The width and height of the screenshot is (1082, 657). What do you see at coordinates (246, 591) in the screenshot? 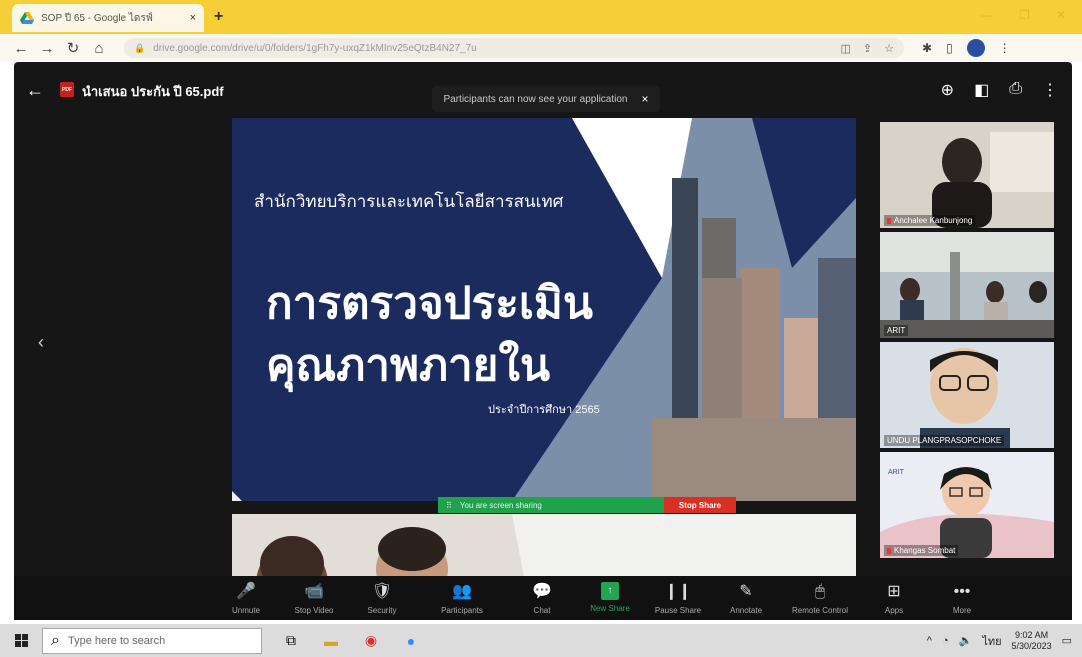
I see `microphone-muted-icon: 🎤` at bounding box center [246, 591].